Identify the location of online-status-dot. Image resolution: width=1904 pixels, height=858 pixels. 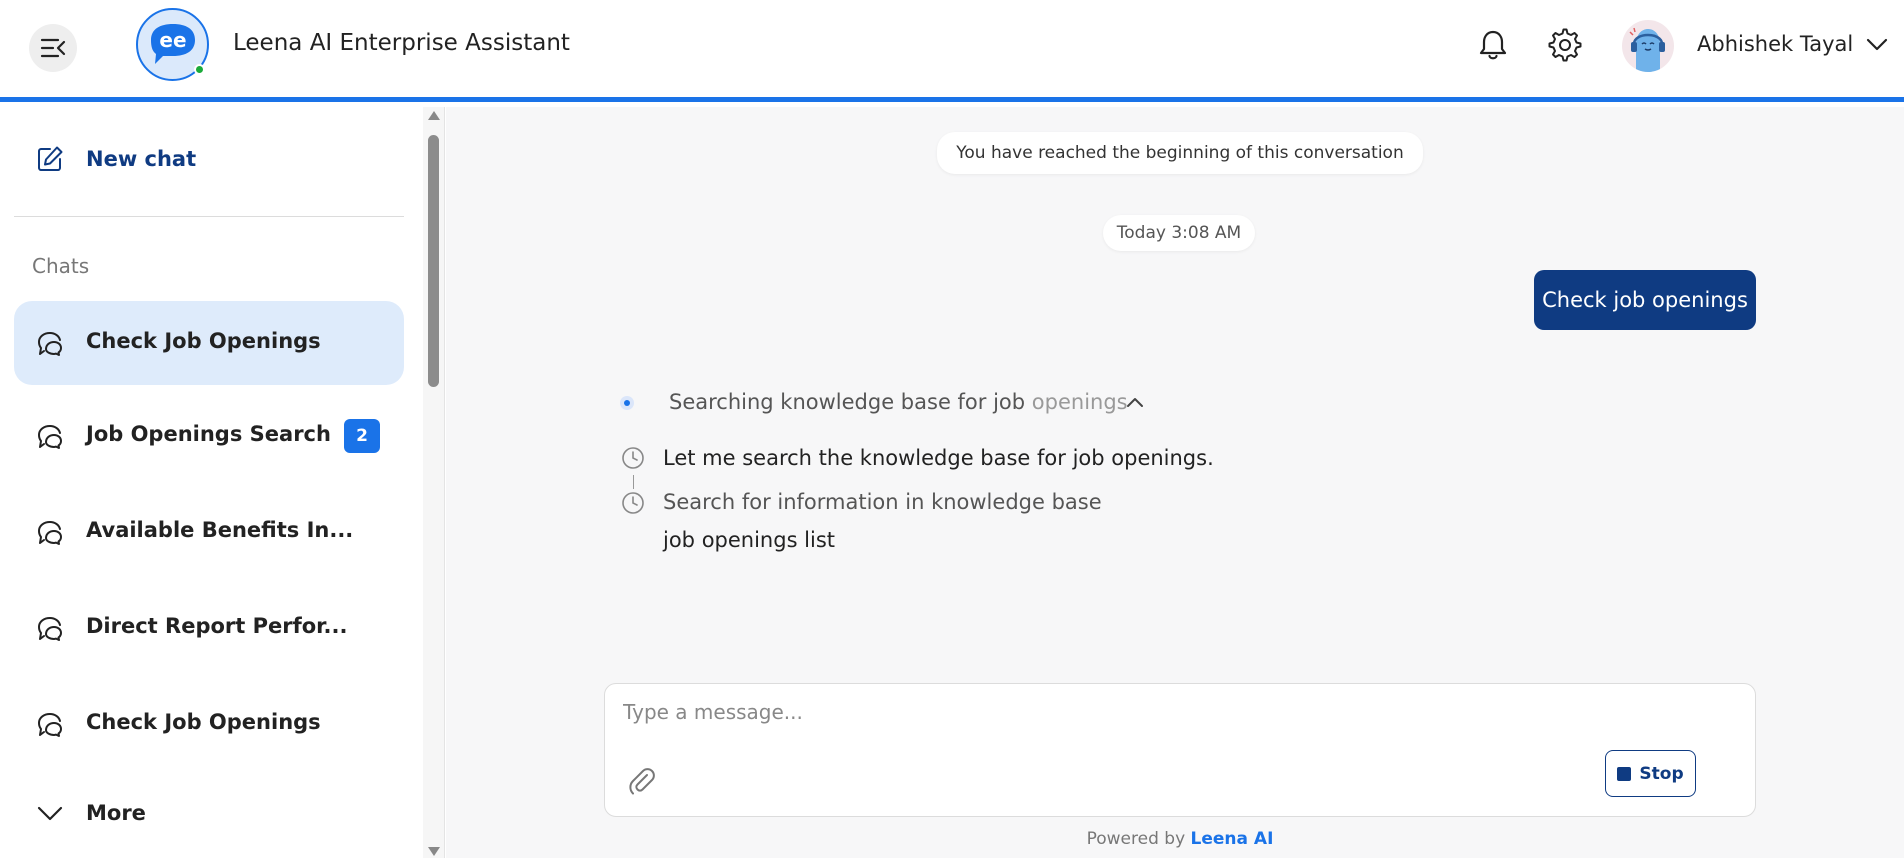
(199, 69).